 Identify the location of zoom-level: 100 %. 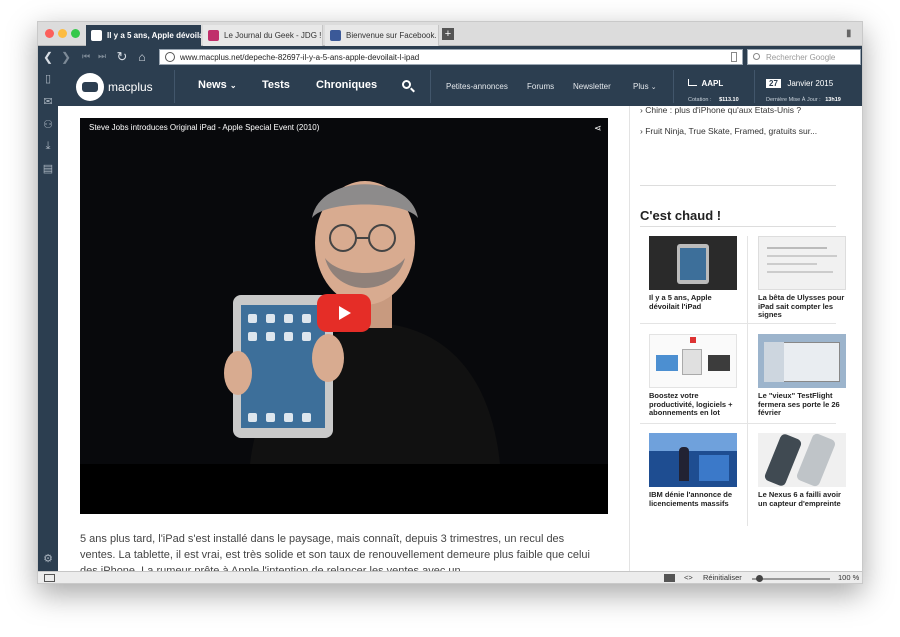
(849, 577).